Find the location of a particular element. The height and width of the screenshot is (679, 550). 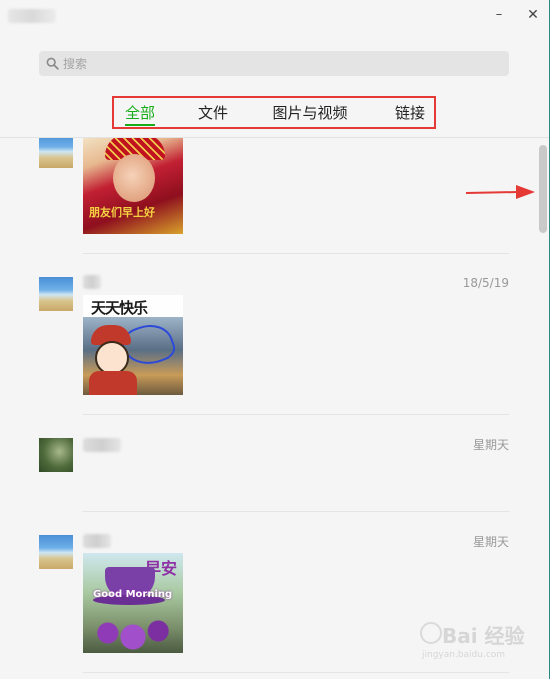

baidu-watermark: Bai 经验 jingyan.baidu.com is located at coordinates (472, 643).